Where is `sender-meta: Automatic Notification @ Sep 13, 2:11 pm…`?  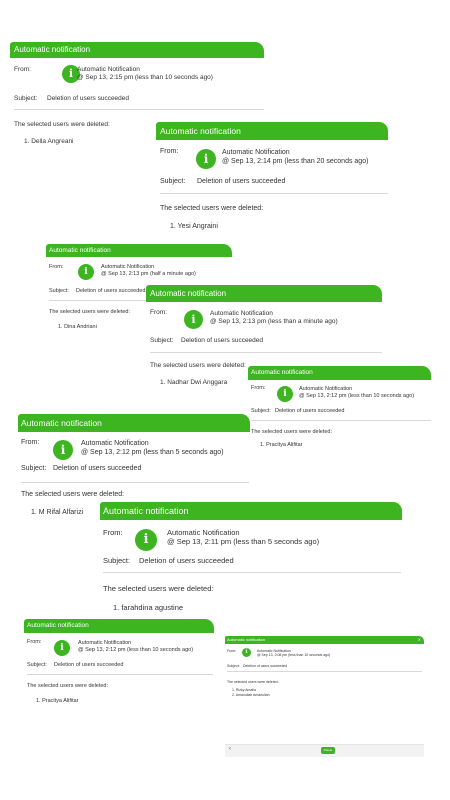
sender-meta: Automatic Notification @ Sep 13, 2:11 pm… is located at coordinates (243, 537).